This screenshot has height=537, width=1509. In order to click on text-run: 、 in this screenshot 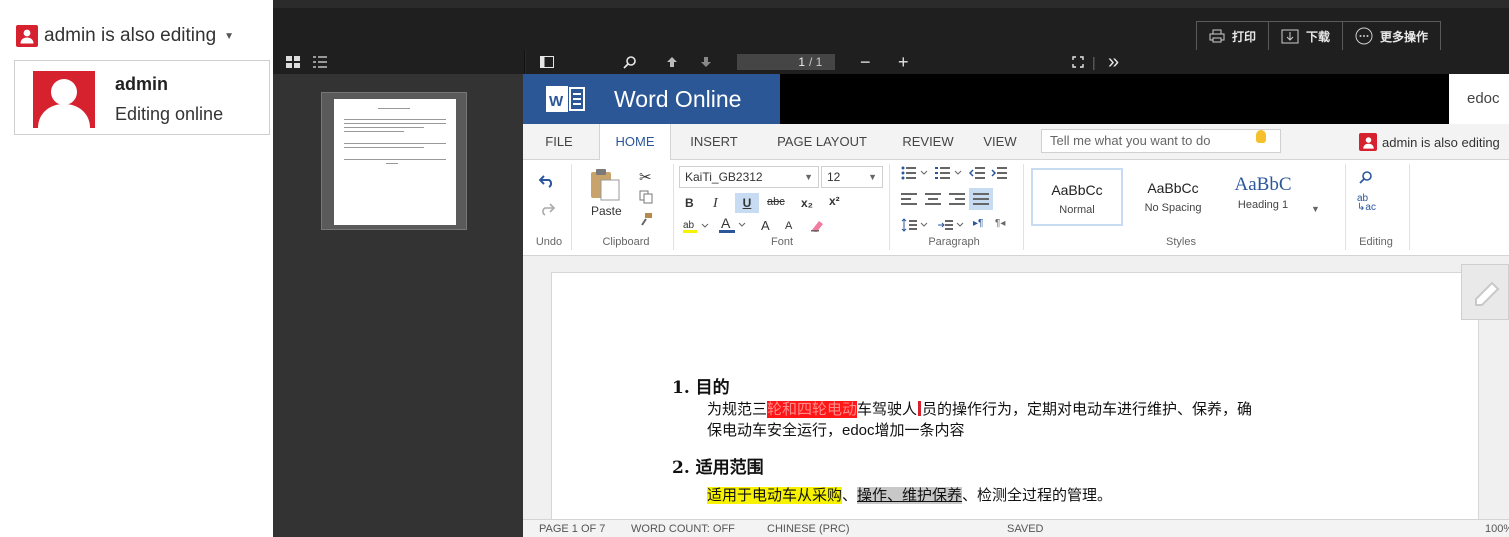, I will do `click(850, 495)`.